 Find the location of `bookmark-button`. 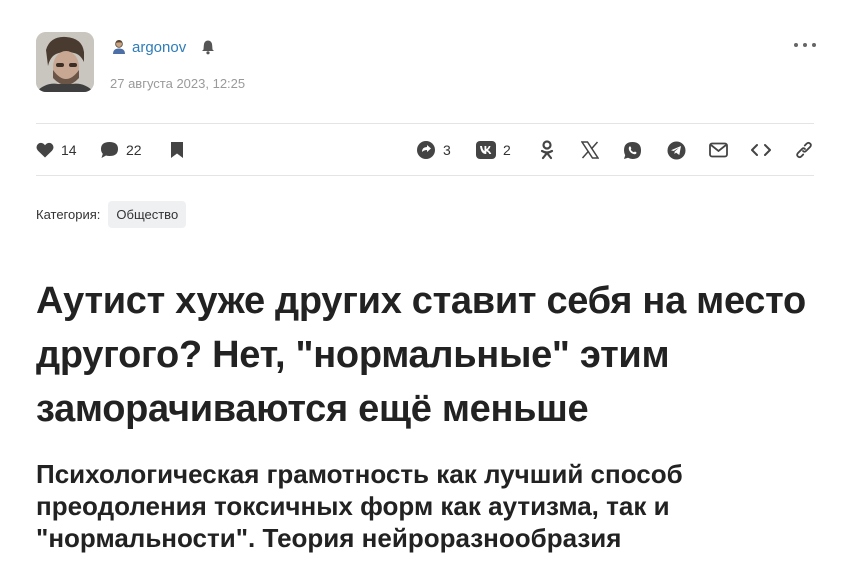

bookmark-button is located at coordinates (177, 150).